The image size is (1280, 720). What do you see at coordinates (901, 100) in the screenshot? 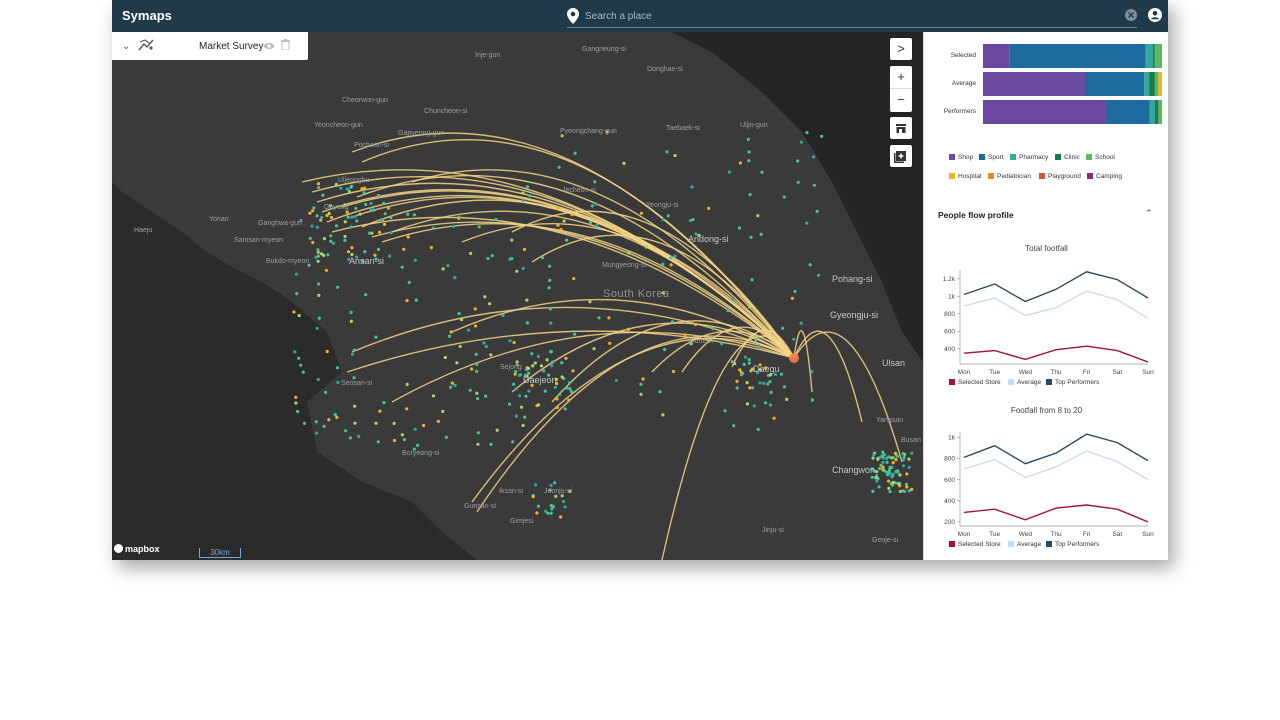
I see `zoom-out-button: −` at bounding box center [901, 100].